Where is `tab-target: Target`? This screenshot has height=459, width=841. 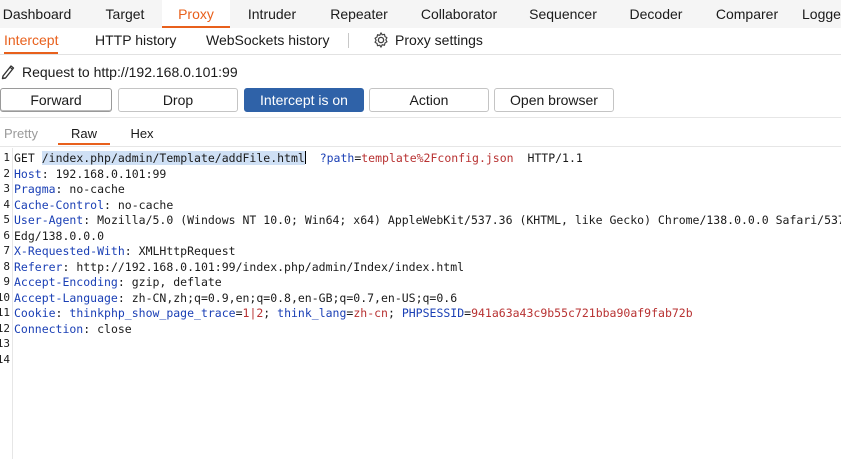
tab-target: Target is located at coordinates (125, 14).